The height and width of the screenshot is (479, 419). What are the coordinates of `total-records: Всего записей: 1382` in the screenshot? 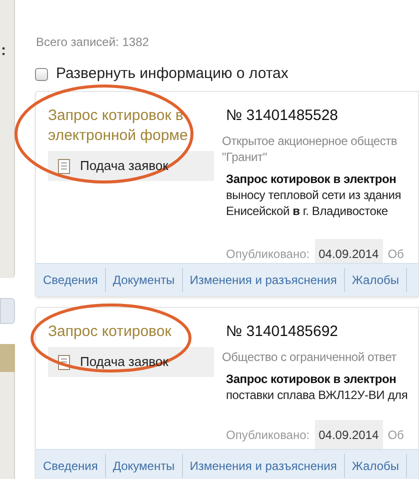 It's located at (93, 42).